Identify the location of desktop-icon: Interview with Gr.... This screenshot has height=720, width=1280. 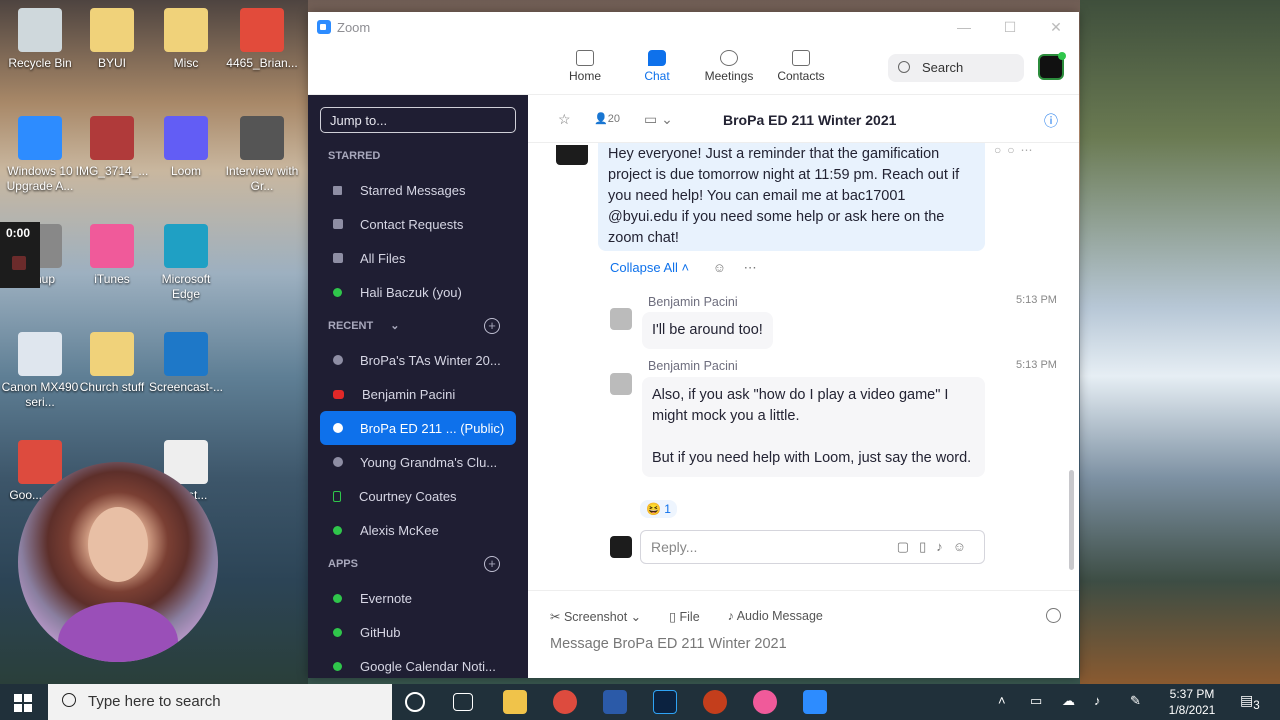
(262, 155).